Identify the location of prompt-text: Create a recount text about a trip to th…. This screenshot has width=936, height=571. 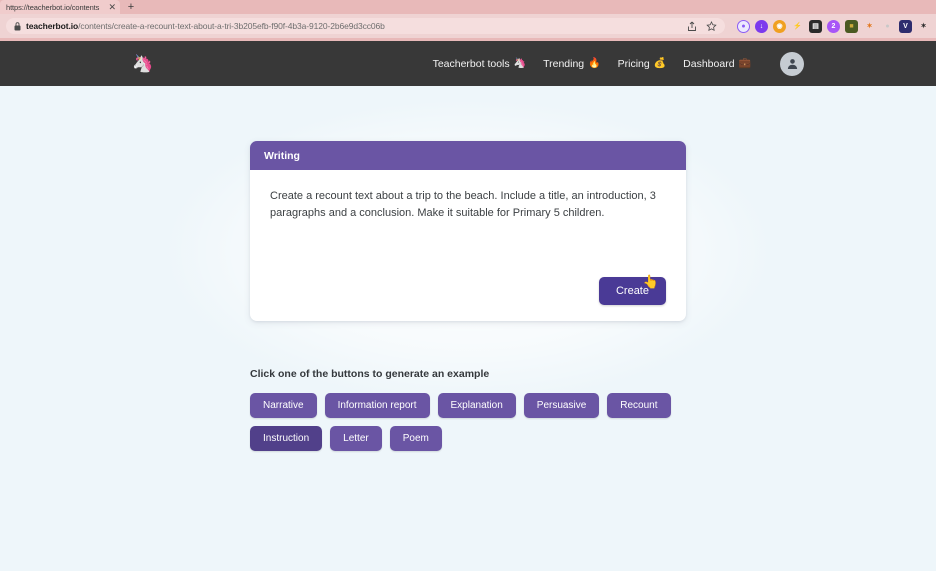
(466, 204).